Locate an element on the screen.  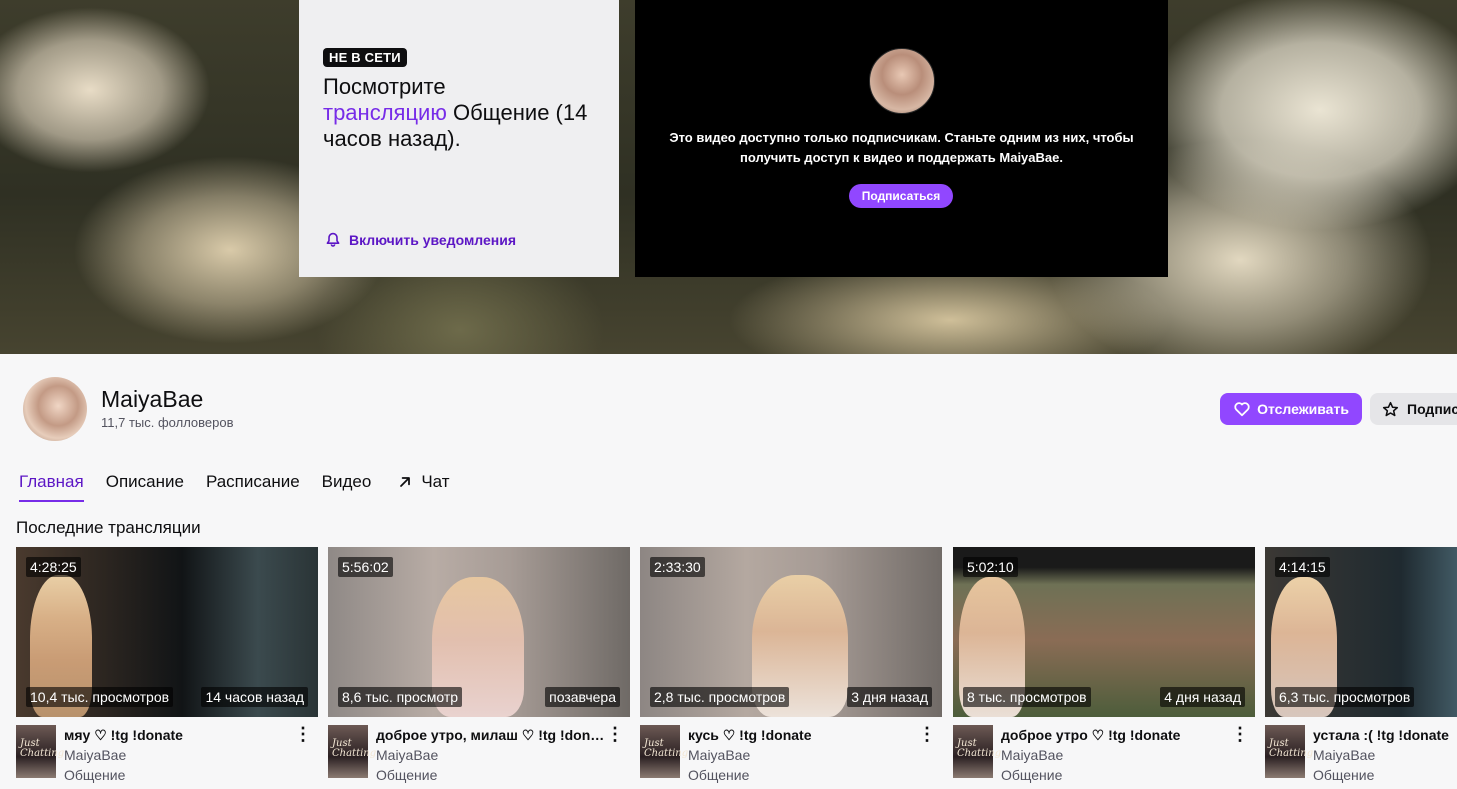
view-count: 6,3 тыс. просмотров is located at coordinates (1345, 697).